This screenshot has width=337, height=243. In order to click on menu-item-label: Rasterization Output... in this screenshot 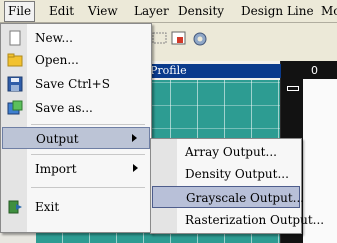, I will do `click(255, 220)`.